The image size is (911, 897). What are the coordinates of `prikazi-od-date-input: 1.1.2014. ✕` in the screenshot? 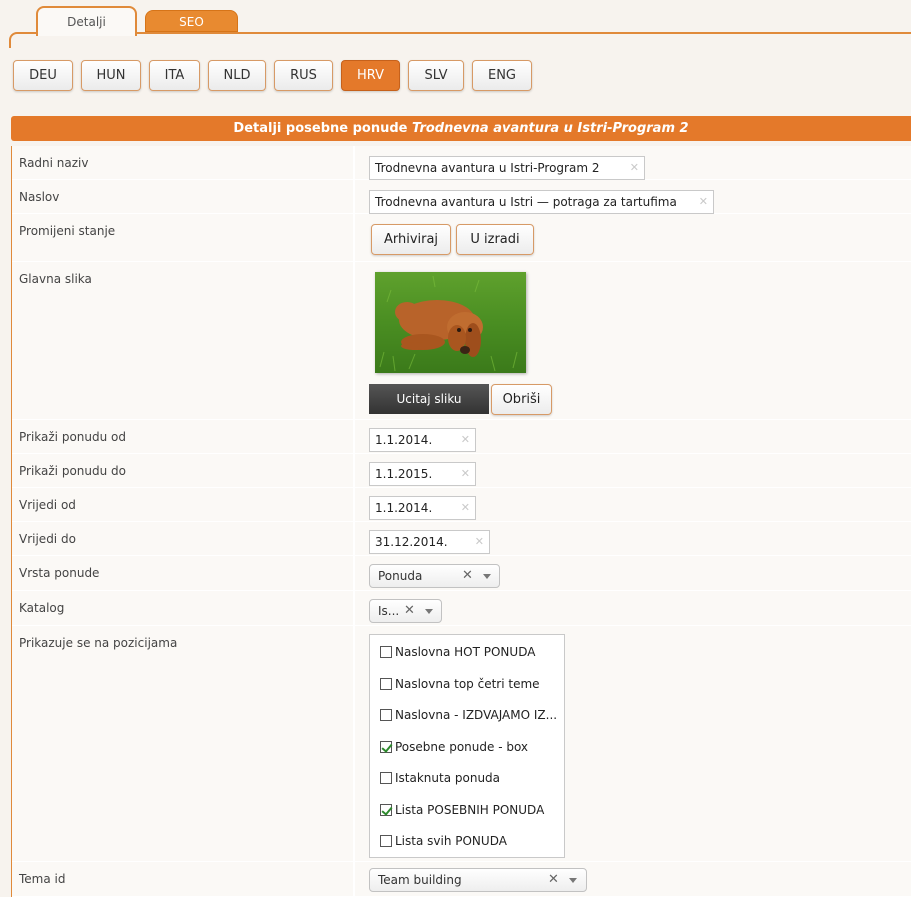 It's located at (422, 440).